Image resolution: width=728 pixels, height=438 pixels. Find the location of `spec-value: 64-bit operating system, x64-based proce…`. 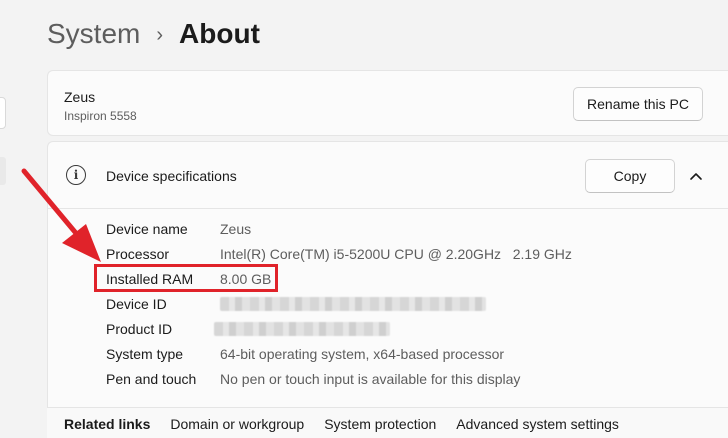

spec-value: 64-bit operating system, x64-based proce… is located at coordinates (362, 354).